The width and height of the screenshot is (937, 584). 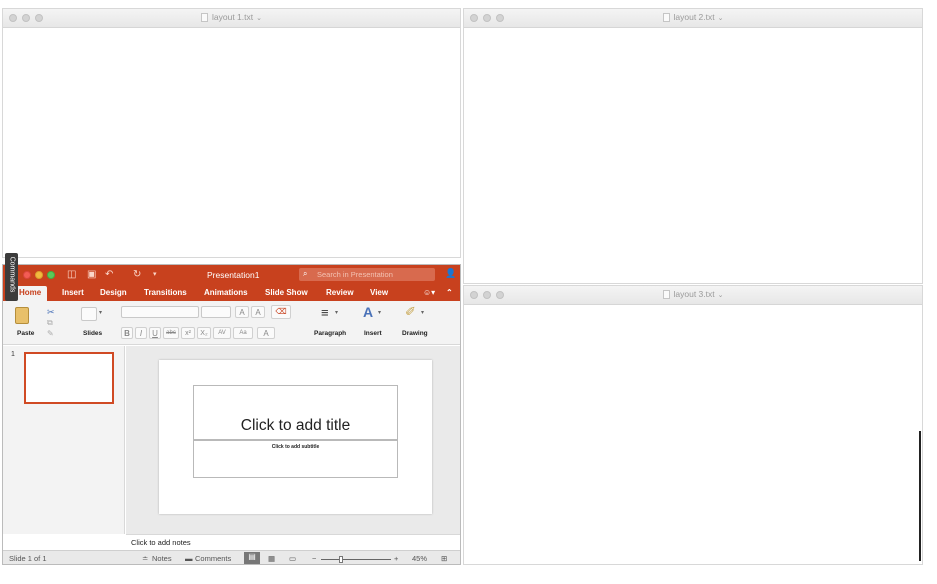 What do you see at coordinates (160, 312) in the screenshot?
I see `font-name-box` at bounding box center [160, 312].